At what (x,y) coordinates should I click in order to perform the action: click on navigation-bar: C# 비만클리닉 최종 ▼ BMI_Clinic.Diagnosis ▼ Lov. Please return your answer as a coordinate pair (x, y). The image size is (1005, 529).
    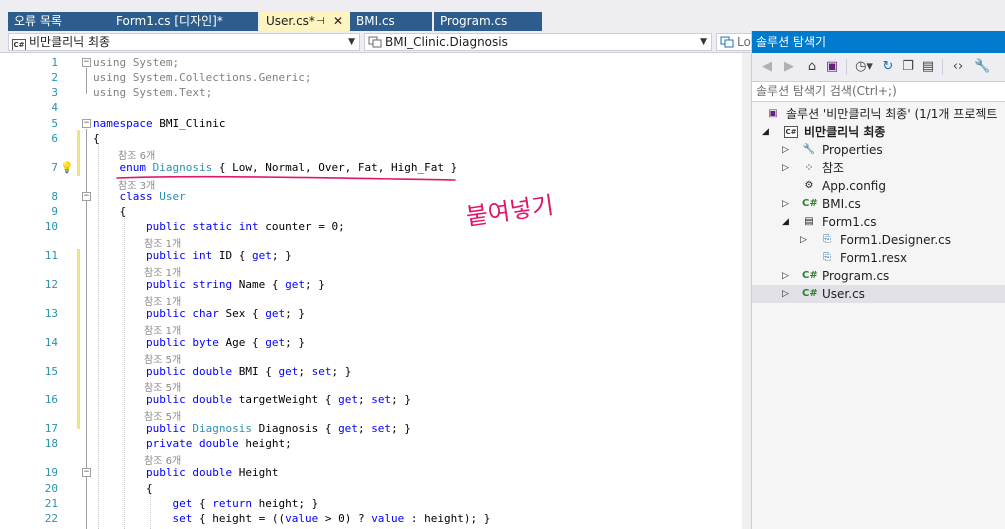
    Looking at the image, I should click on (378, 42).